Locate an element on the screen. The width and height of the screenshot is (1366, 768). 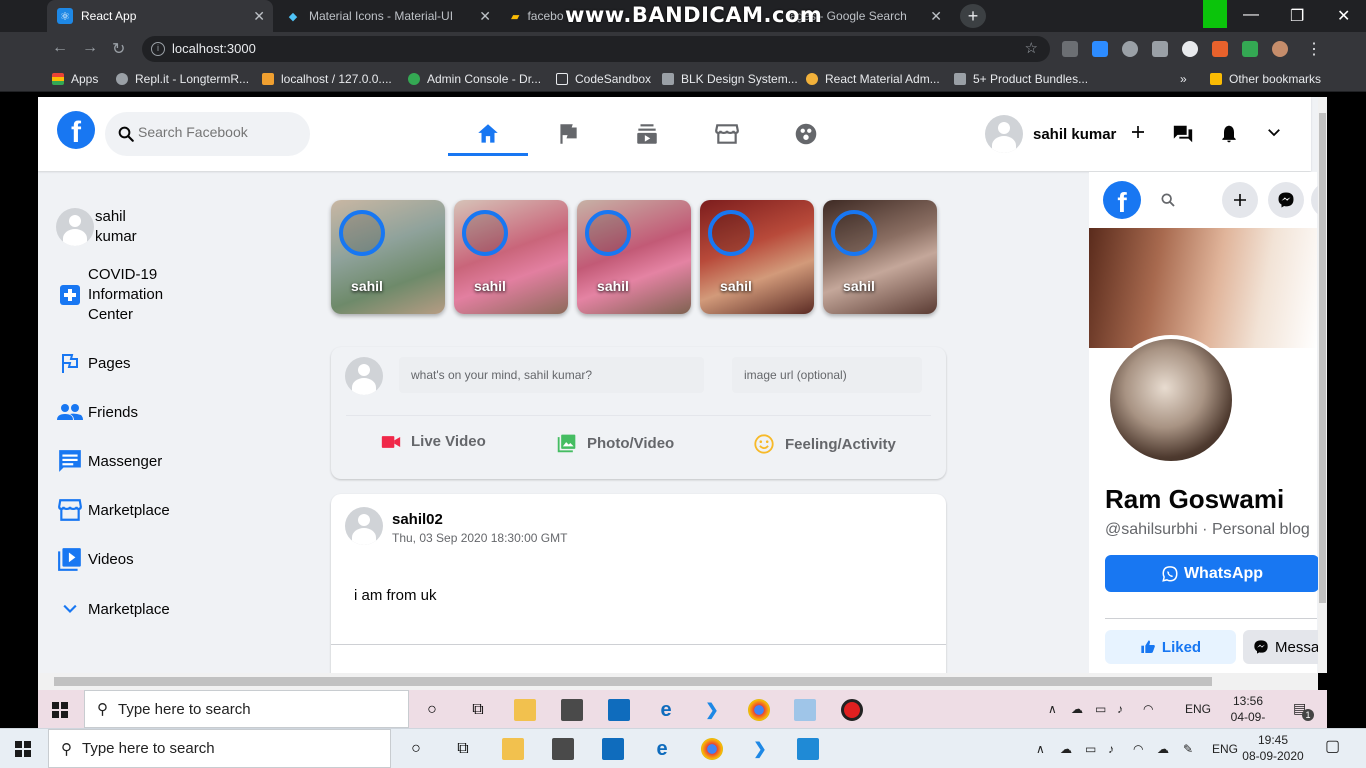
bookmarks-overflow-icon: » is located at coordinates (1183, 79).